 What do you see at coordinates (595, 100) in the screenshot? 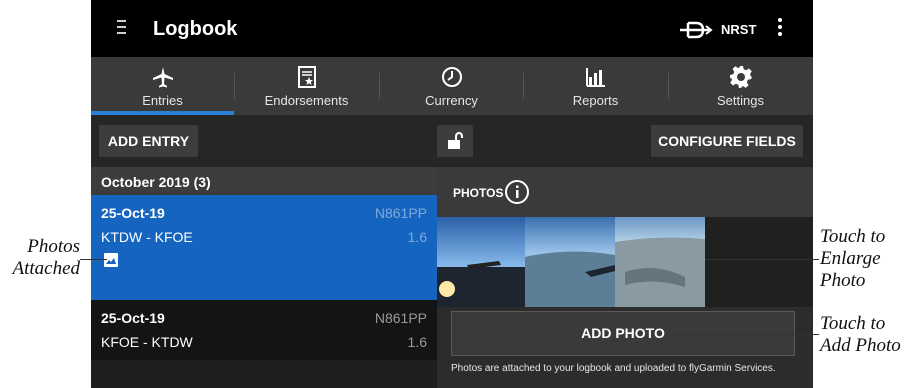
I see `tab-label: Reports` at bounding box center [595, 100].